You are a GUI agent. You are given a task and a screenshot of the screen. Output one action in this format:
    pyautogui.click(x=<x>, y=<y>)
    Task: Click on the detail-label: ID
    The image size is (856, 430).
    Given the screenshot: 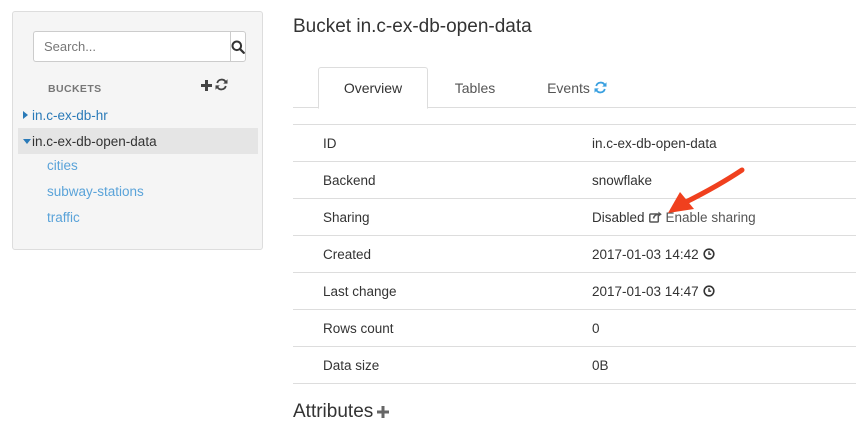 What is the action you would take?
    pyautogui.click(x=330, y=143)
    